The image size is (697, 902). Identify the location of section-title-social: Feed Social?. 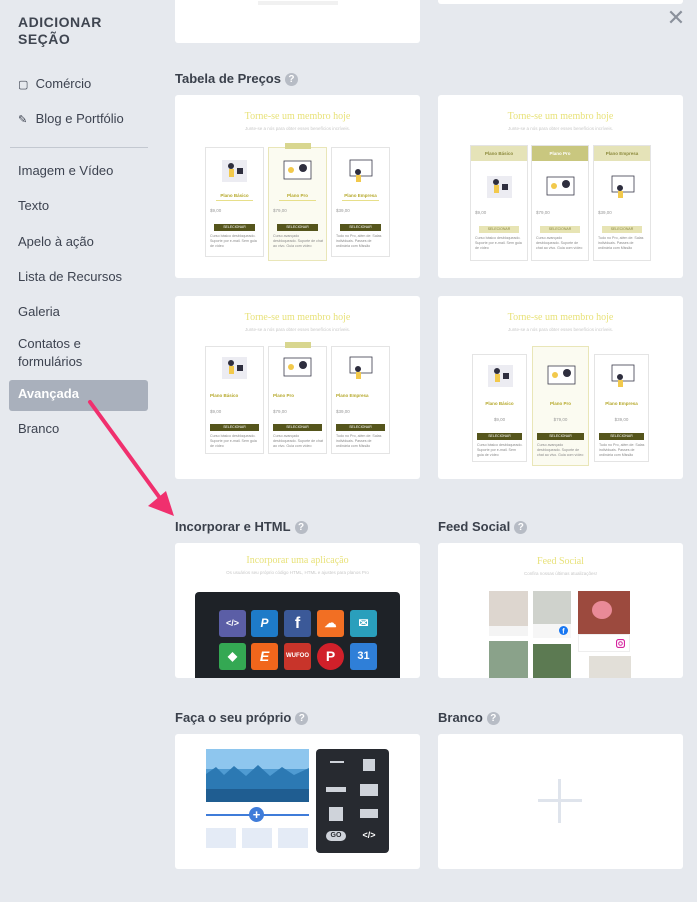
(483, 526).